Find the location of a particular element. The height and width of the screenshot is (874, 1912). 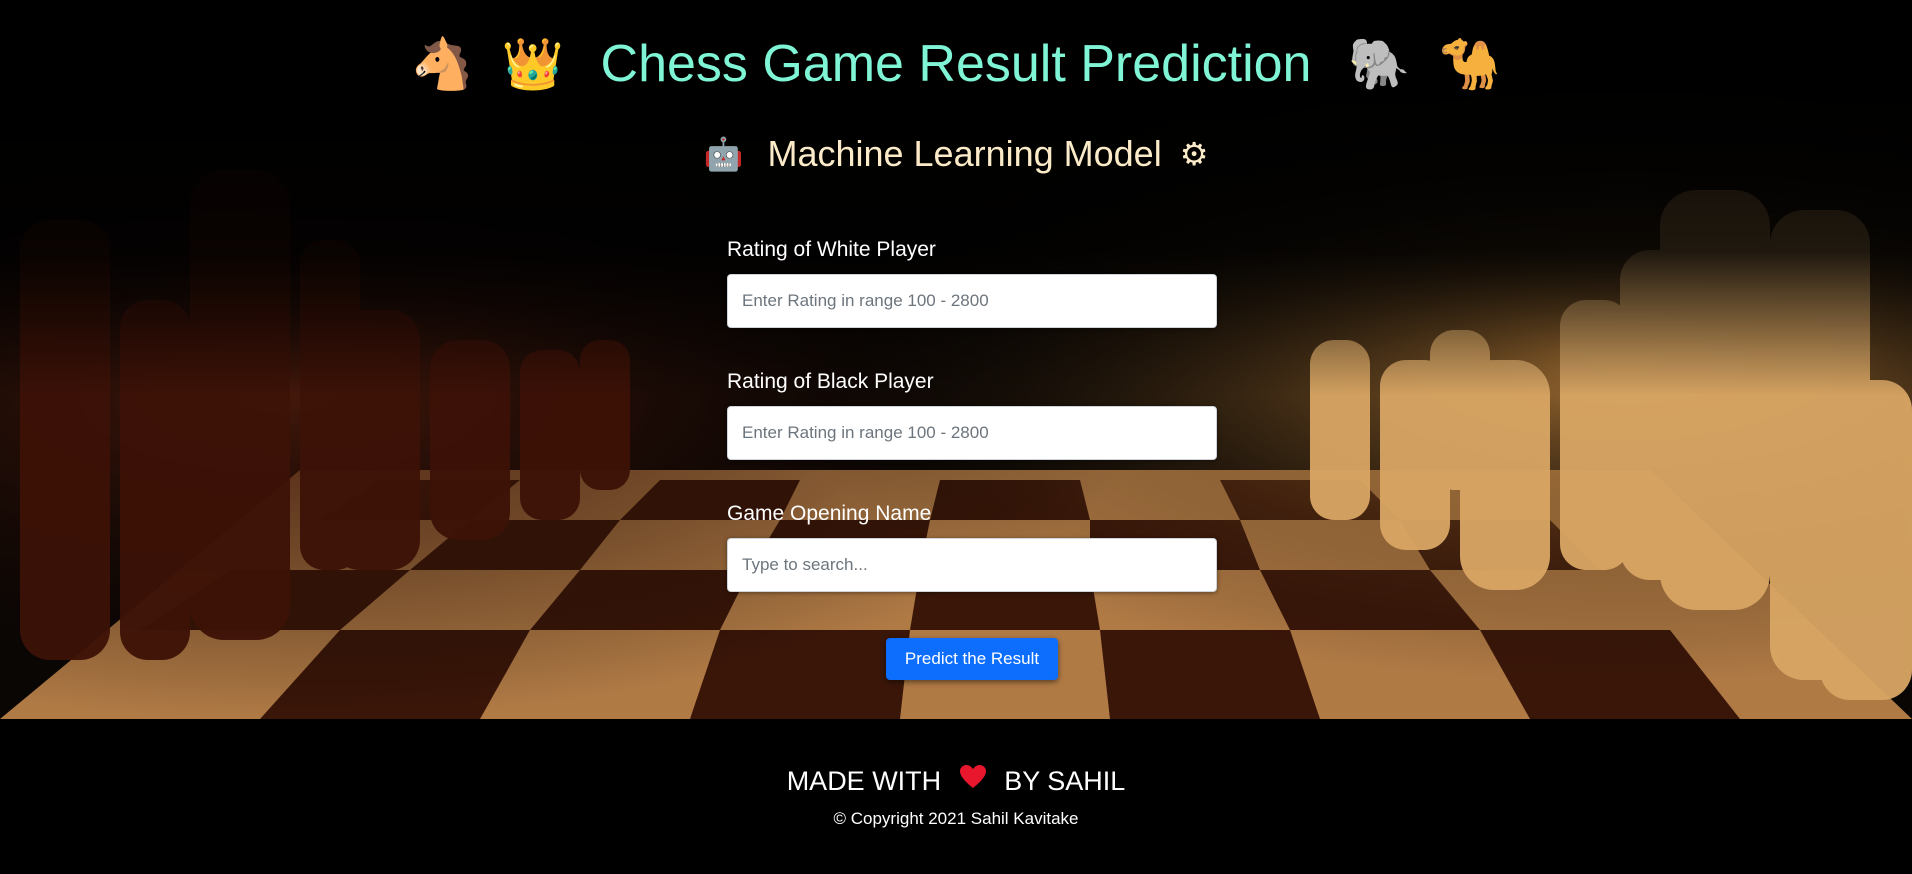

camel-icon: 🐪 is located at coordinates (1469, 64).